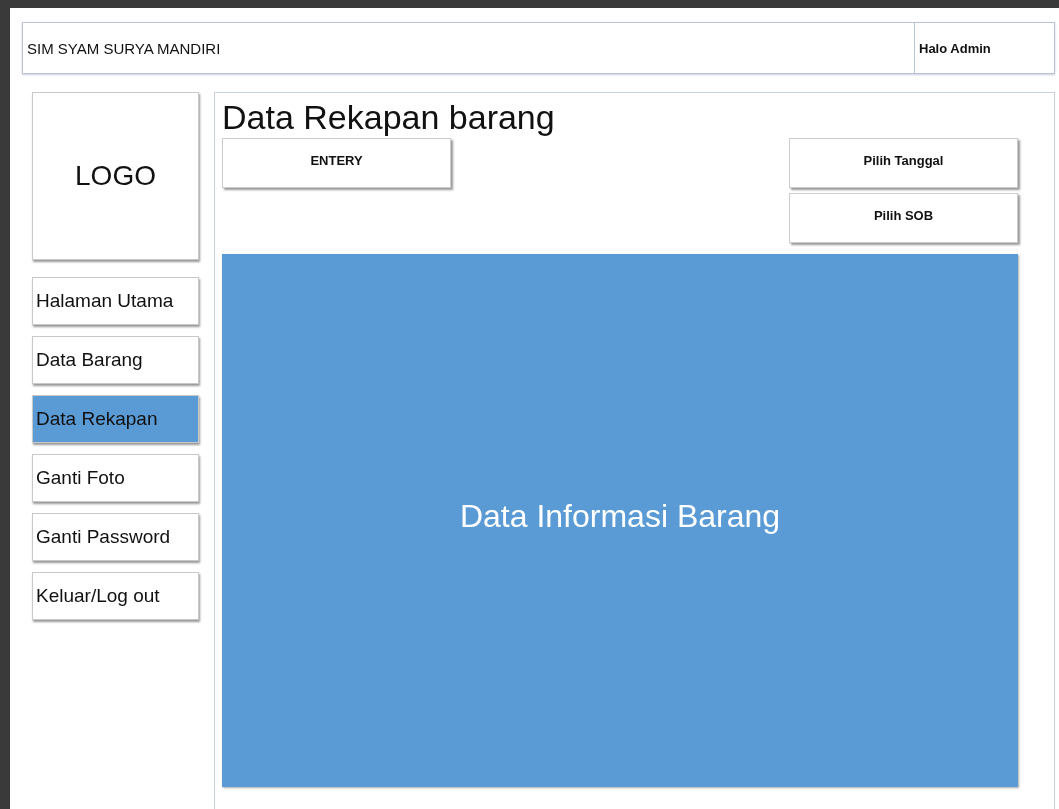 Image resolution: width=1059 pixels, height=809 pixels. What do you see at coordinates (115, 596) in the screenshot?
I see `sidebar-item: Keluar/Log out` at bounding box center [115, 596].